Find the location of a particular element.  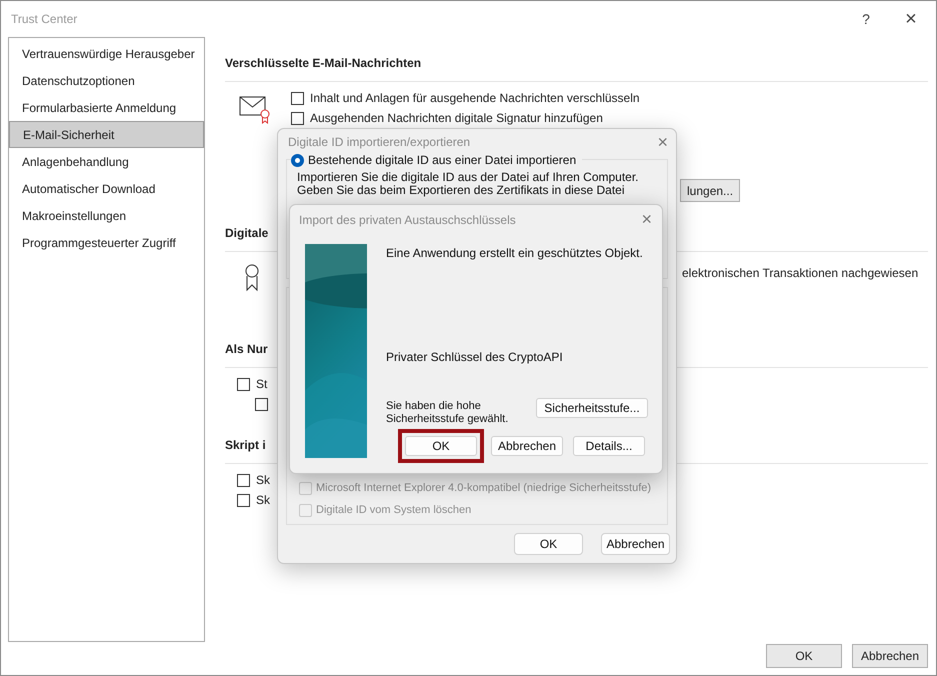

digital-id-text: elektronischen Transaktionen nachgewiesen is located at coordinates (800, 273).